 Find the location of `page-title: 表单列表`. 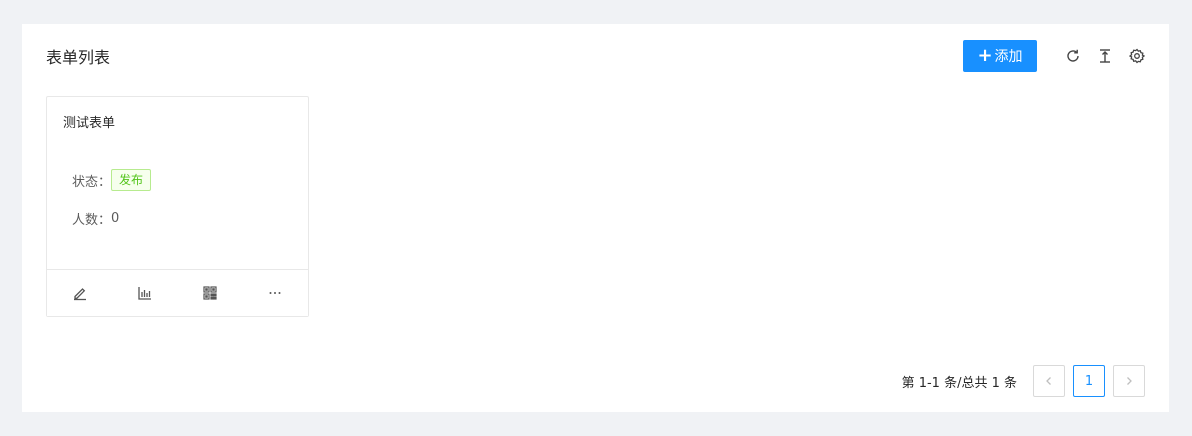

page-title: 表单列表 is located at coordinates (78, 57).